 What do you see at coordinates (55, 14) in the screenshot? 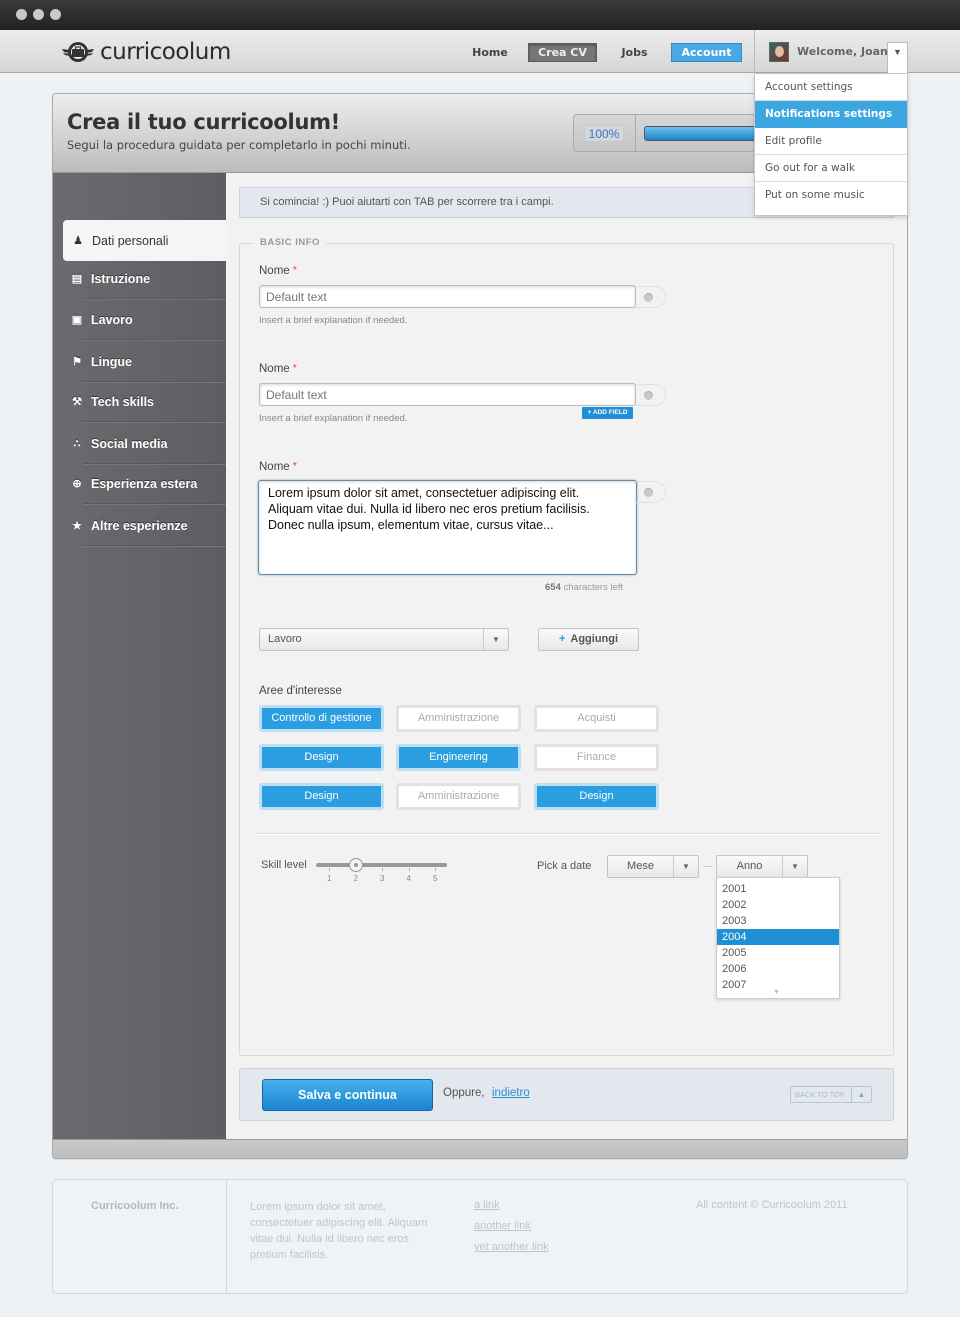
I see `window-maximize-button` at bounding box center [55, 14].